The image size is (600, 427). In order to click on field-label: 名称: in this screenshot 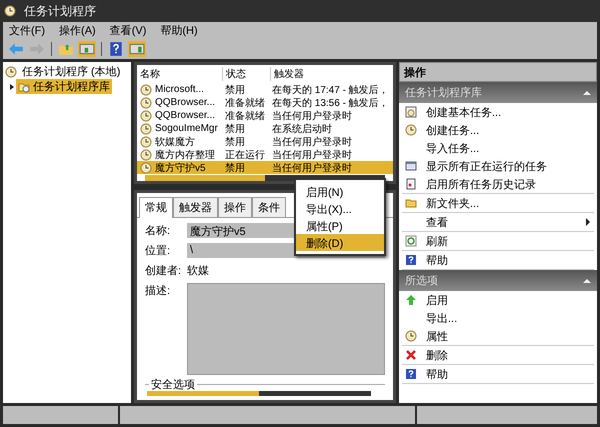, I will do `click(158, 231)`.